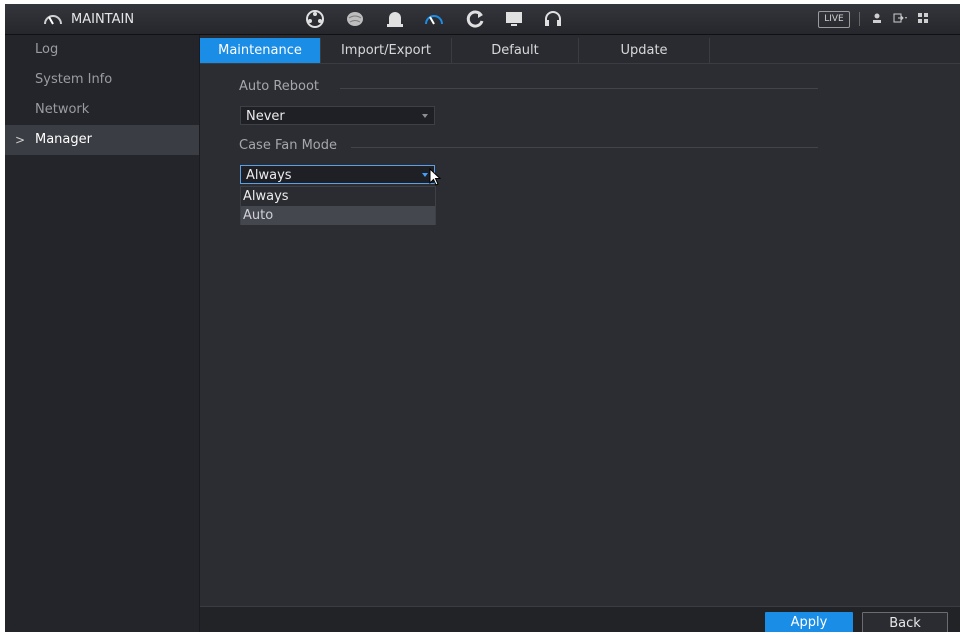  I want to click on brain-icon, so click(355, 19).